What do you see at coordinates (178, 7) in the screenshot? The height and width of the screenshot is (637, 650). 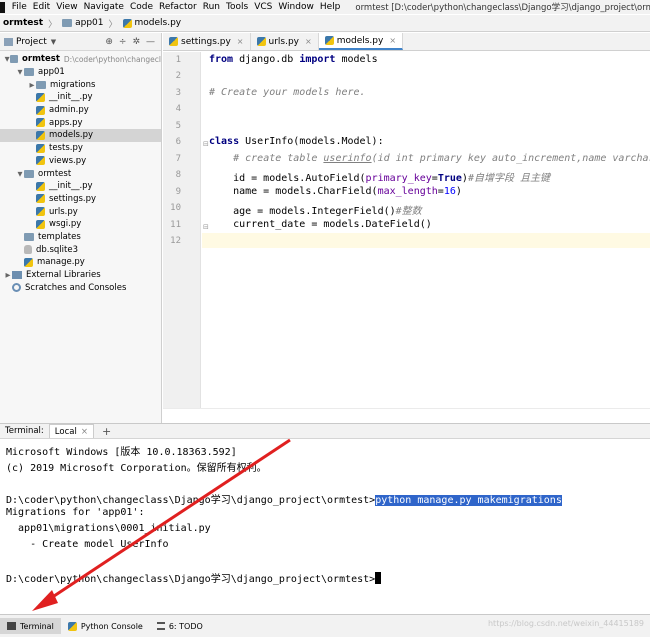 I see `menu-refactor: Refactor` at bounding box center [178, 7].